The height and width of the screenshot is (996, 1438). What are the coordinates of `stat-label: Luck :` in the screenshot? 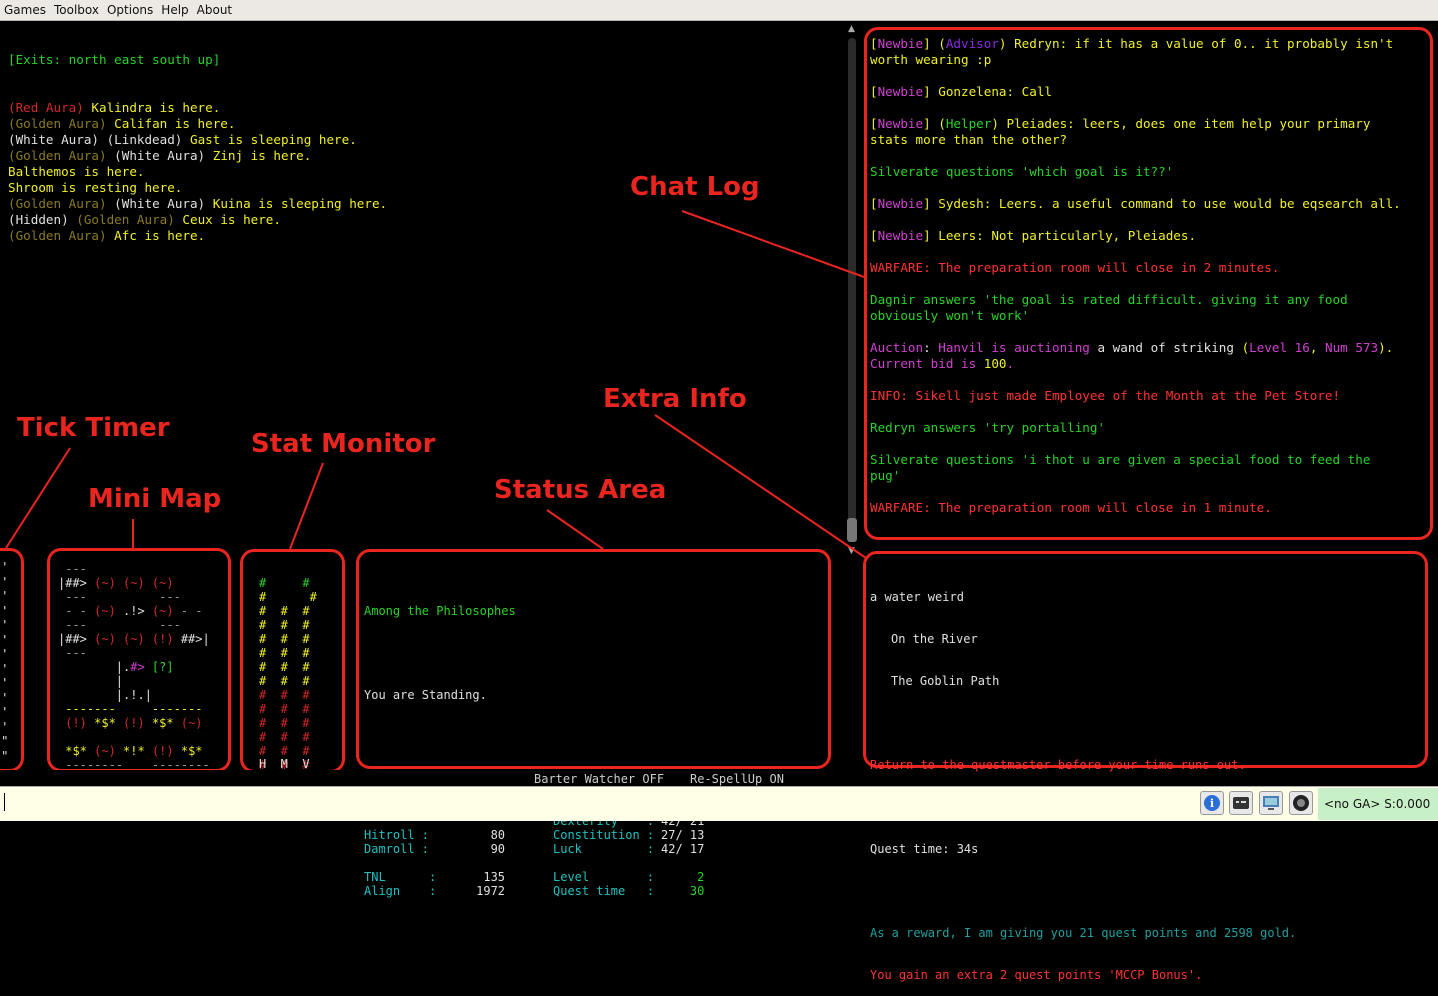 It's located at (604, 849).